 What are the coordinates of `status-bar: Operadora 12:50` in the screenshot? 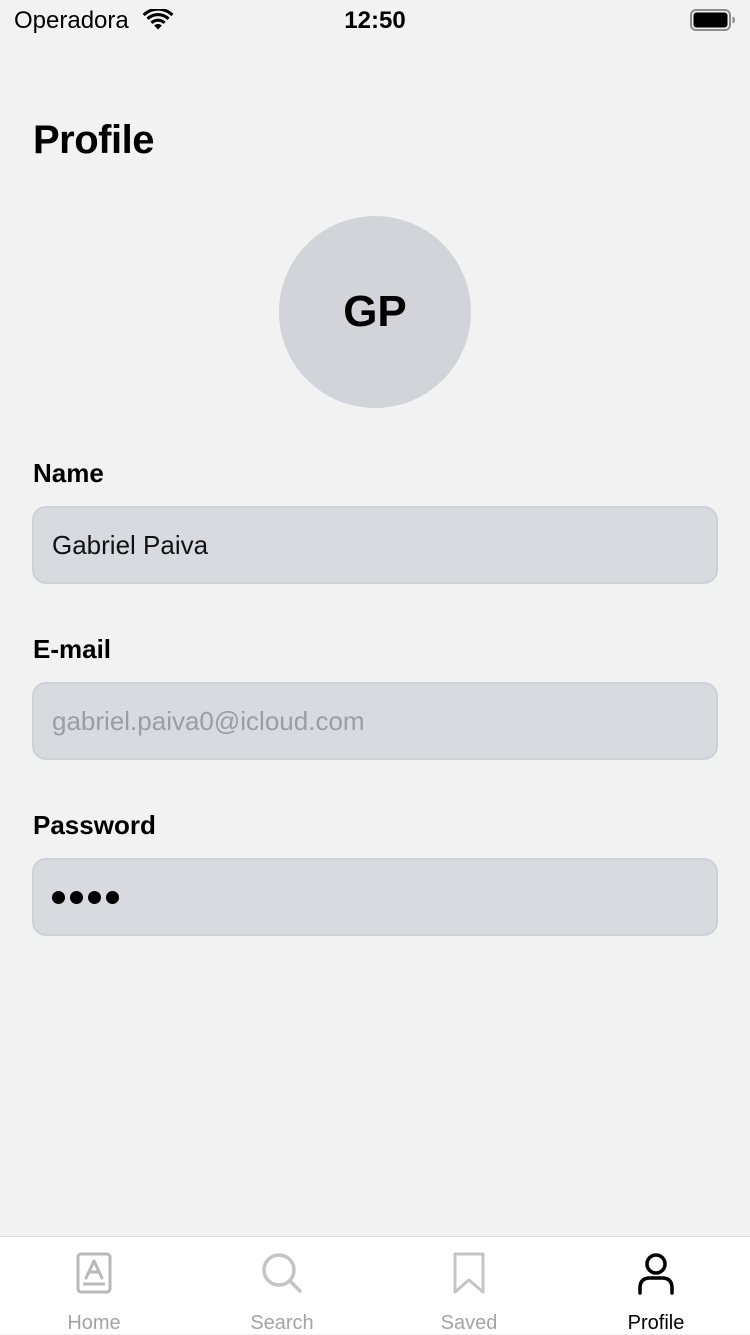 It's located at (375, 20).